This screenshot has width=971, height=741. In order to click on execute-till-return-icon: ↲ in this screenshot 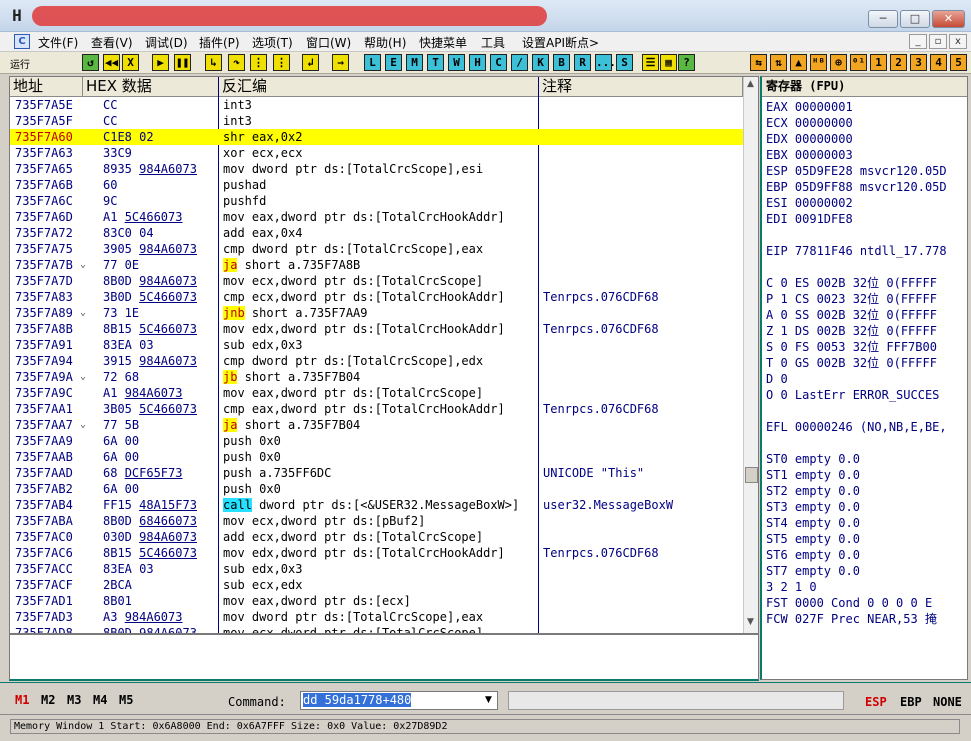, I will do `click(310, 62)`.